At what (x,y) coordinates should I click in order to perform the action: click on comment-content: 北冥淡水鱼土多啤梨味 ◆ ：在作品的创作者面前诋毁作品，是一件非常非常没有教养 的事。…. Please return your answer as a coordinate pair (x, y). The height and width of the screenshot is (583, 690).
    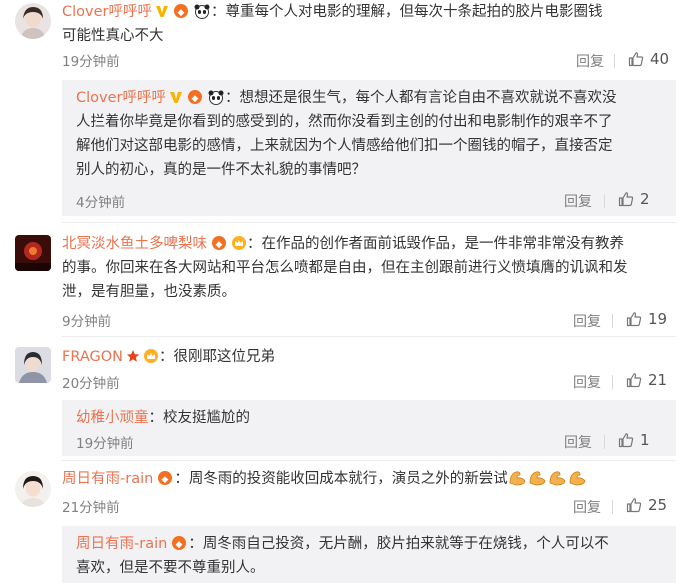
    Looking at the image, I should click on (345, 267).